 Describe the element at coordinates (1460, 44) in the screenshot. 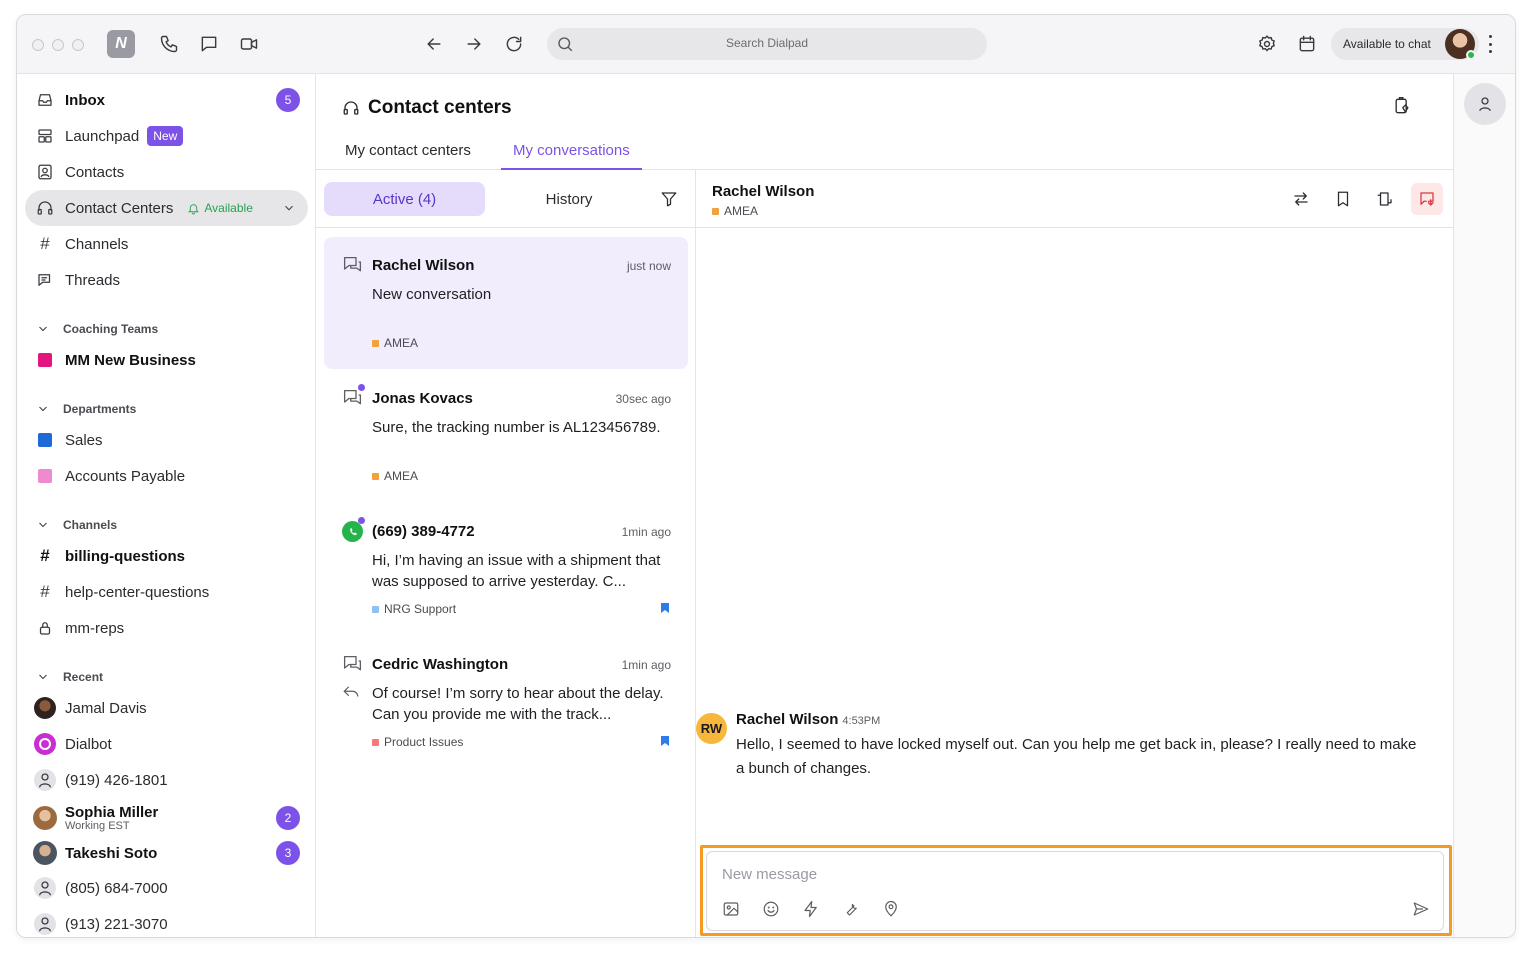

I see `user-avatar` at that location.